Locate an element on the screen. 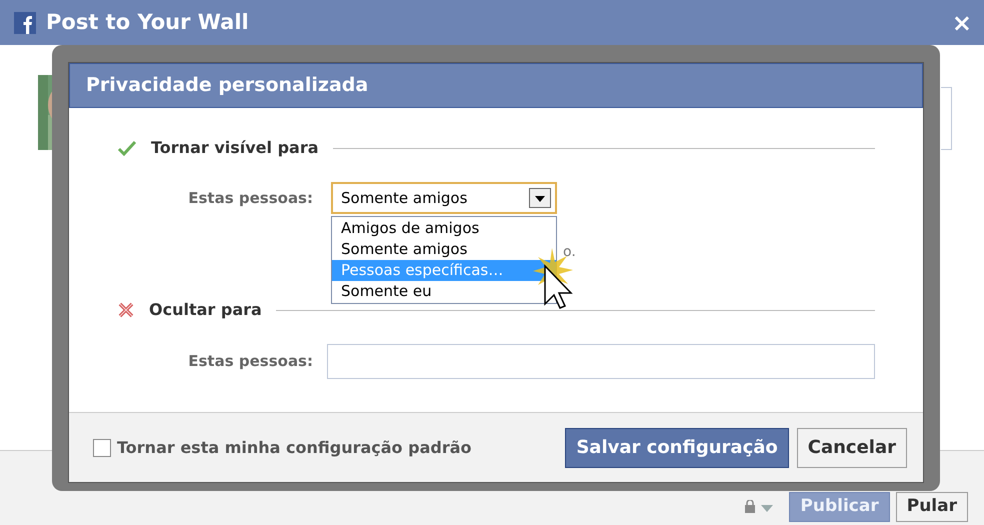 Image resolution: width=984 pixels, height=525 pixels. section-heading: Ocultar para is located at coordinates (205, 310).